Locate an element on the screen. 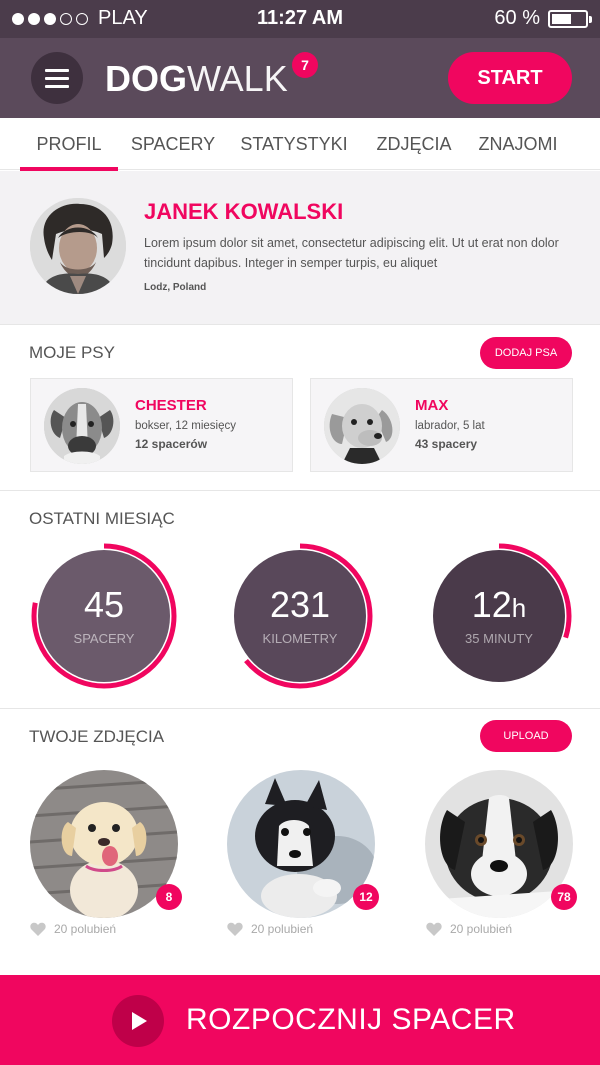  photo-count-badge: 12 is located at coordinates (366, 897).